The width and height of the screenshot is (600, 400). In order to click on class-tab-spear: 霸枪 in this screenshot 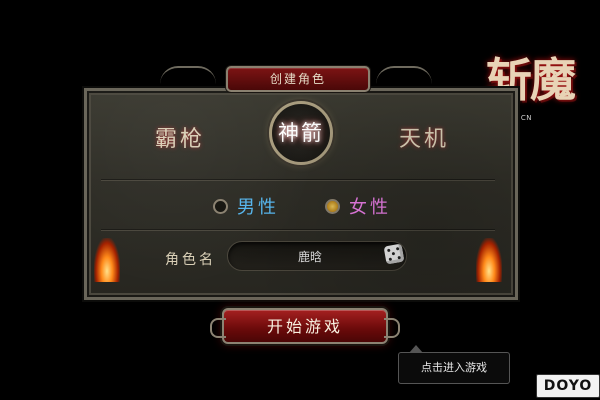, I will do `click(180, 137)`.